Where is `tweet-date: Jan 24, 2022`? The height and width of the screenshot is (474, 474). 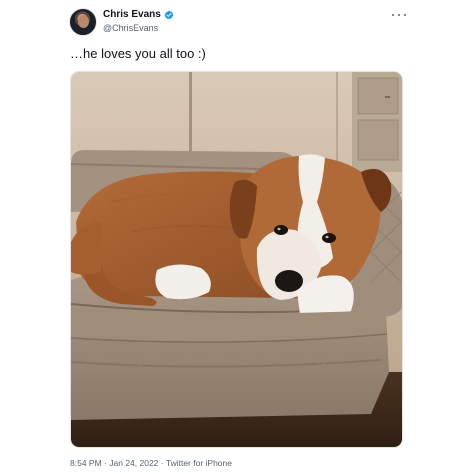 tweet-date: Jan 24, 2022 is located at coordinates (133, 463).